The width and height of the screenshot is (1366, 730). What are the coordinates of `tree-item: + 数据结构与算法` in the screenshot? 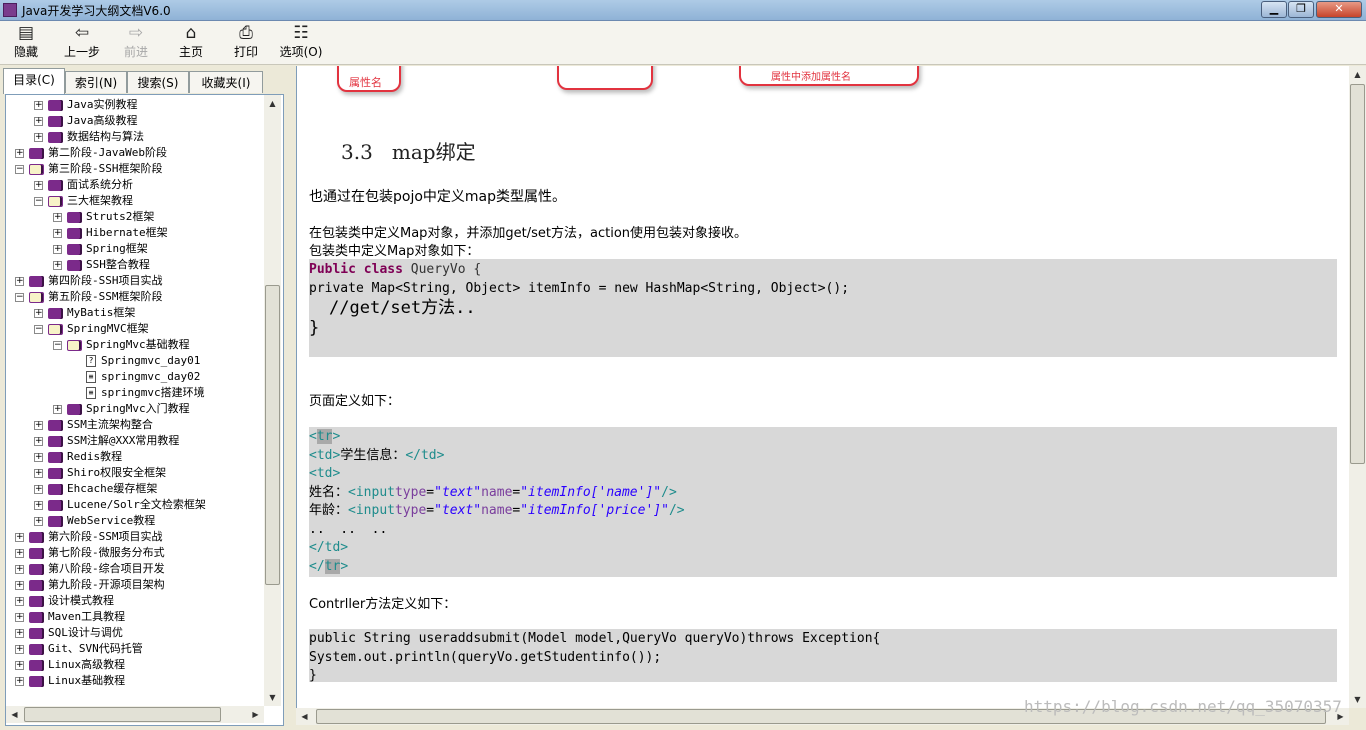 It's located at (89, 137).